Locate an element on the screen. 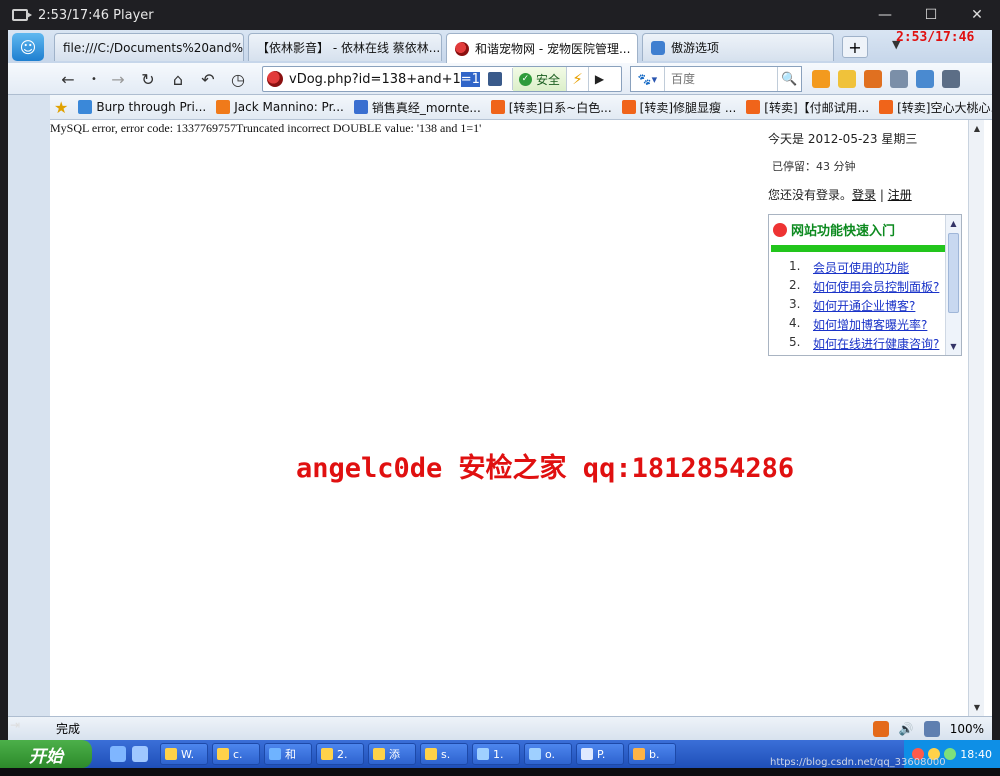 Image resolution: width=1000 pixels, height=776 pixels. taskbar-item: 和 is located at coordinates (288, 754).